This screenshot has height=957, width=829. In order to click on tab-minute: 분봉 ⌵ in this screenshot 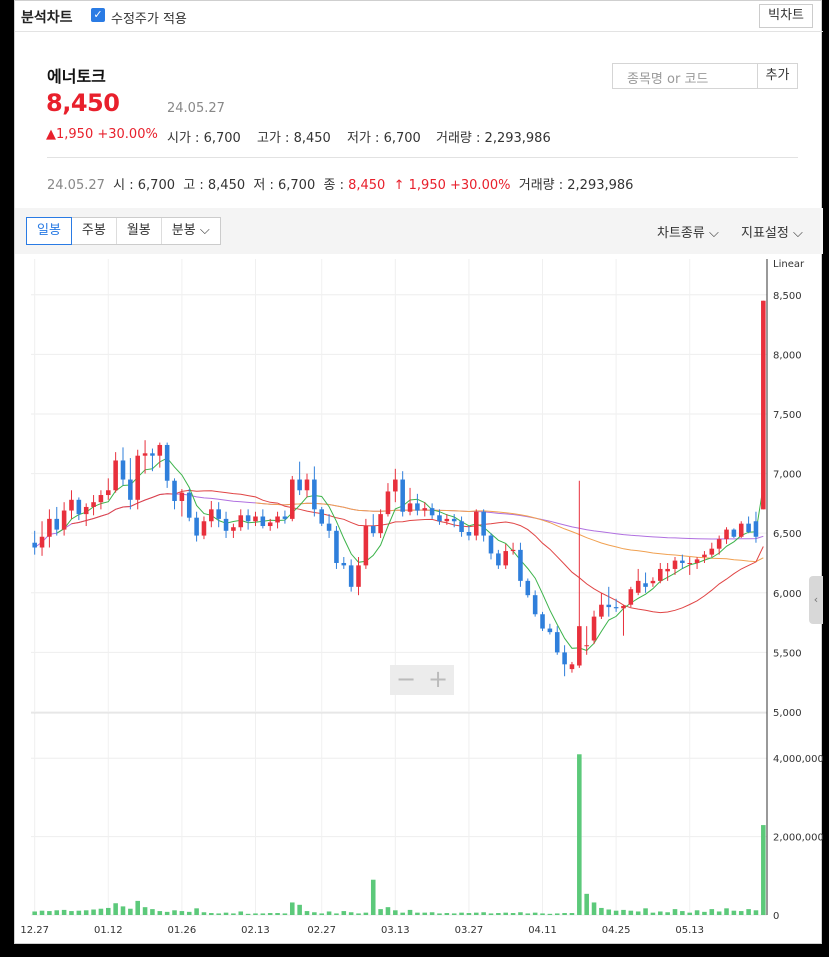, I will do `click(191, 231)`.